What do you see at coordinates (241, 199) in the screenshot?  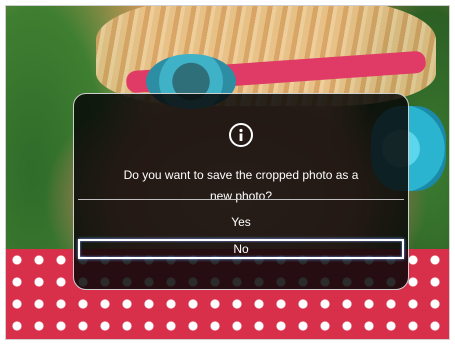 I see `dialog-divider` at bounding box center [241, 199].